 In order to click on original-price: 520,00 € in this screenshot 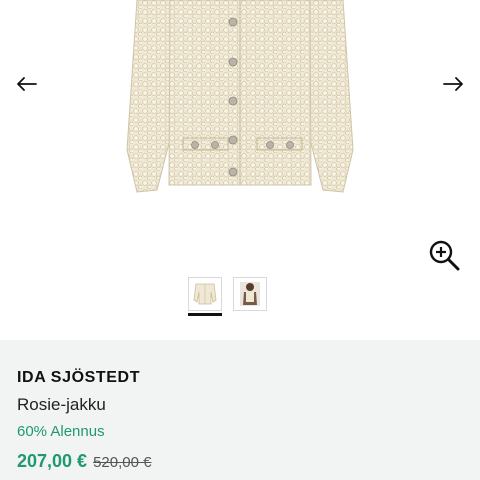, I will do `click(122, 462)`.